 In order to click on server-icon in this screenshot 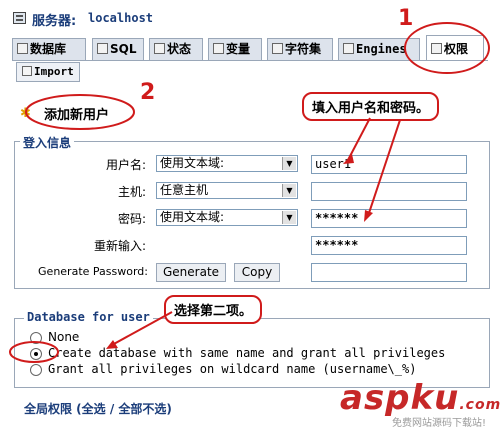, I will do `click(19, 18)`.